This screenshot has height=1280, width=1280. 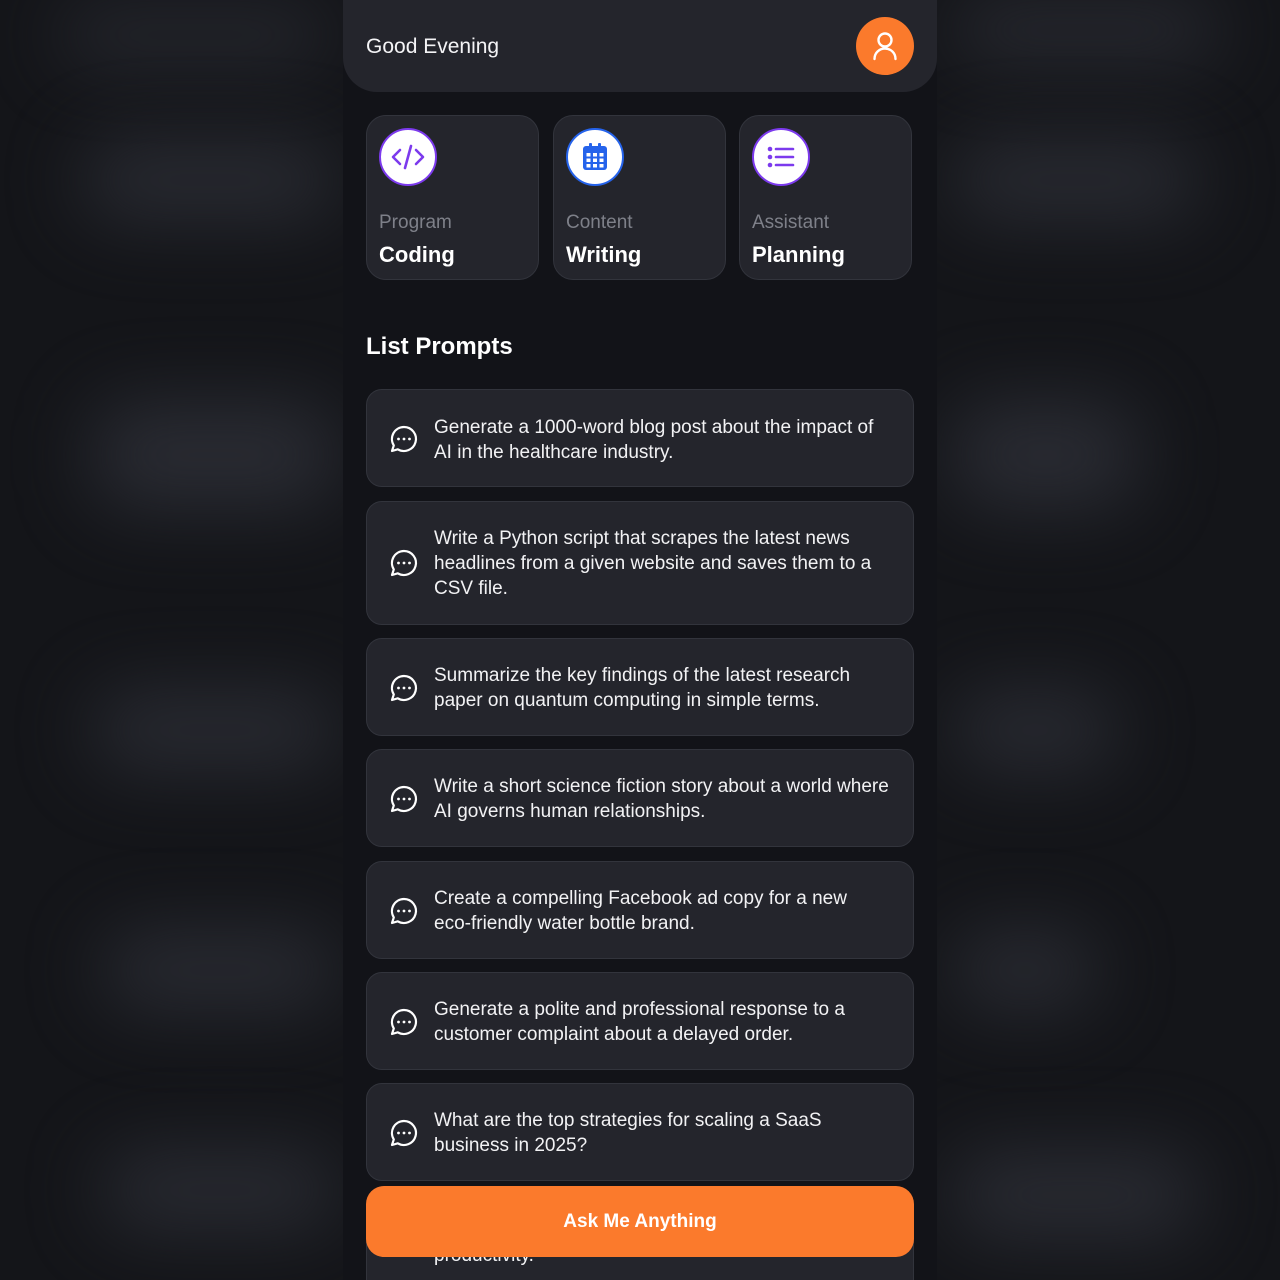 I want to click on calendar-icon, so click(x=595, y=157).